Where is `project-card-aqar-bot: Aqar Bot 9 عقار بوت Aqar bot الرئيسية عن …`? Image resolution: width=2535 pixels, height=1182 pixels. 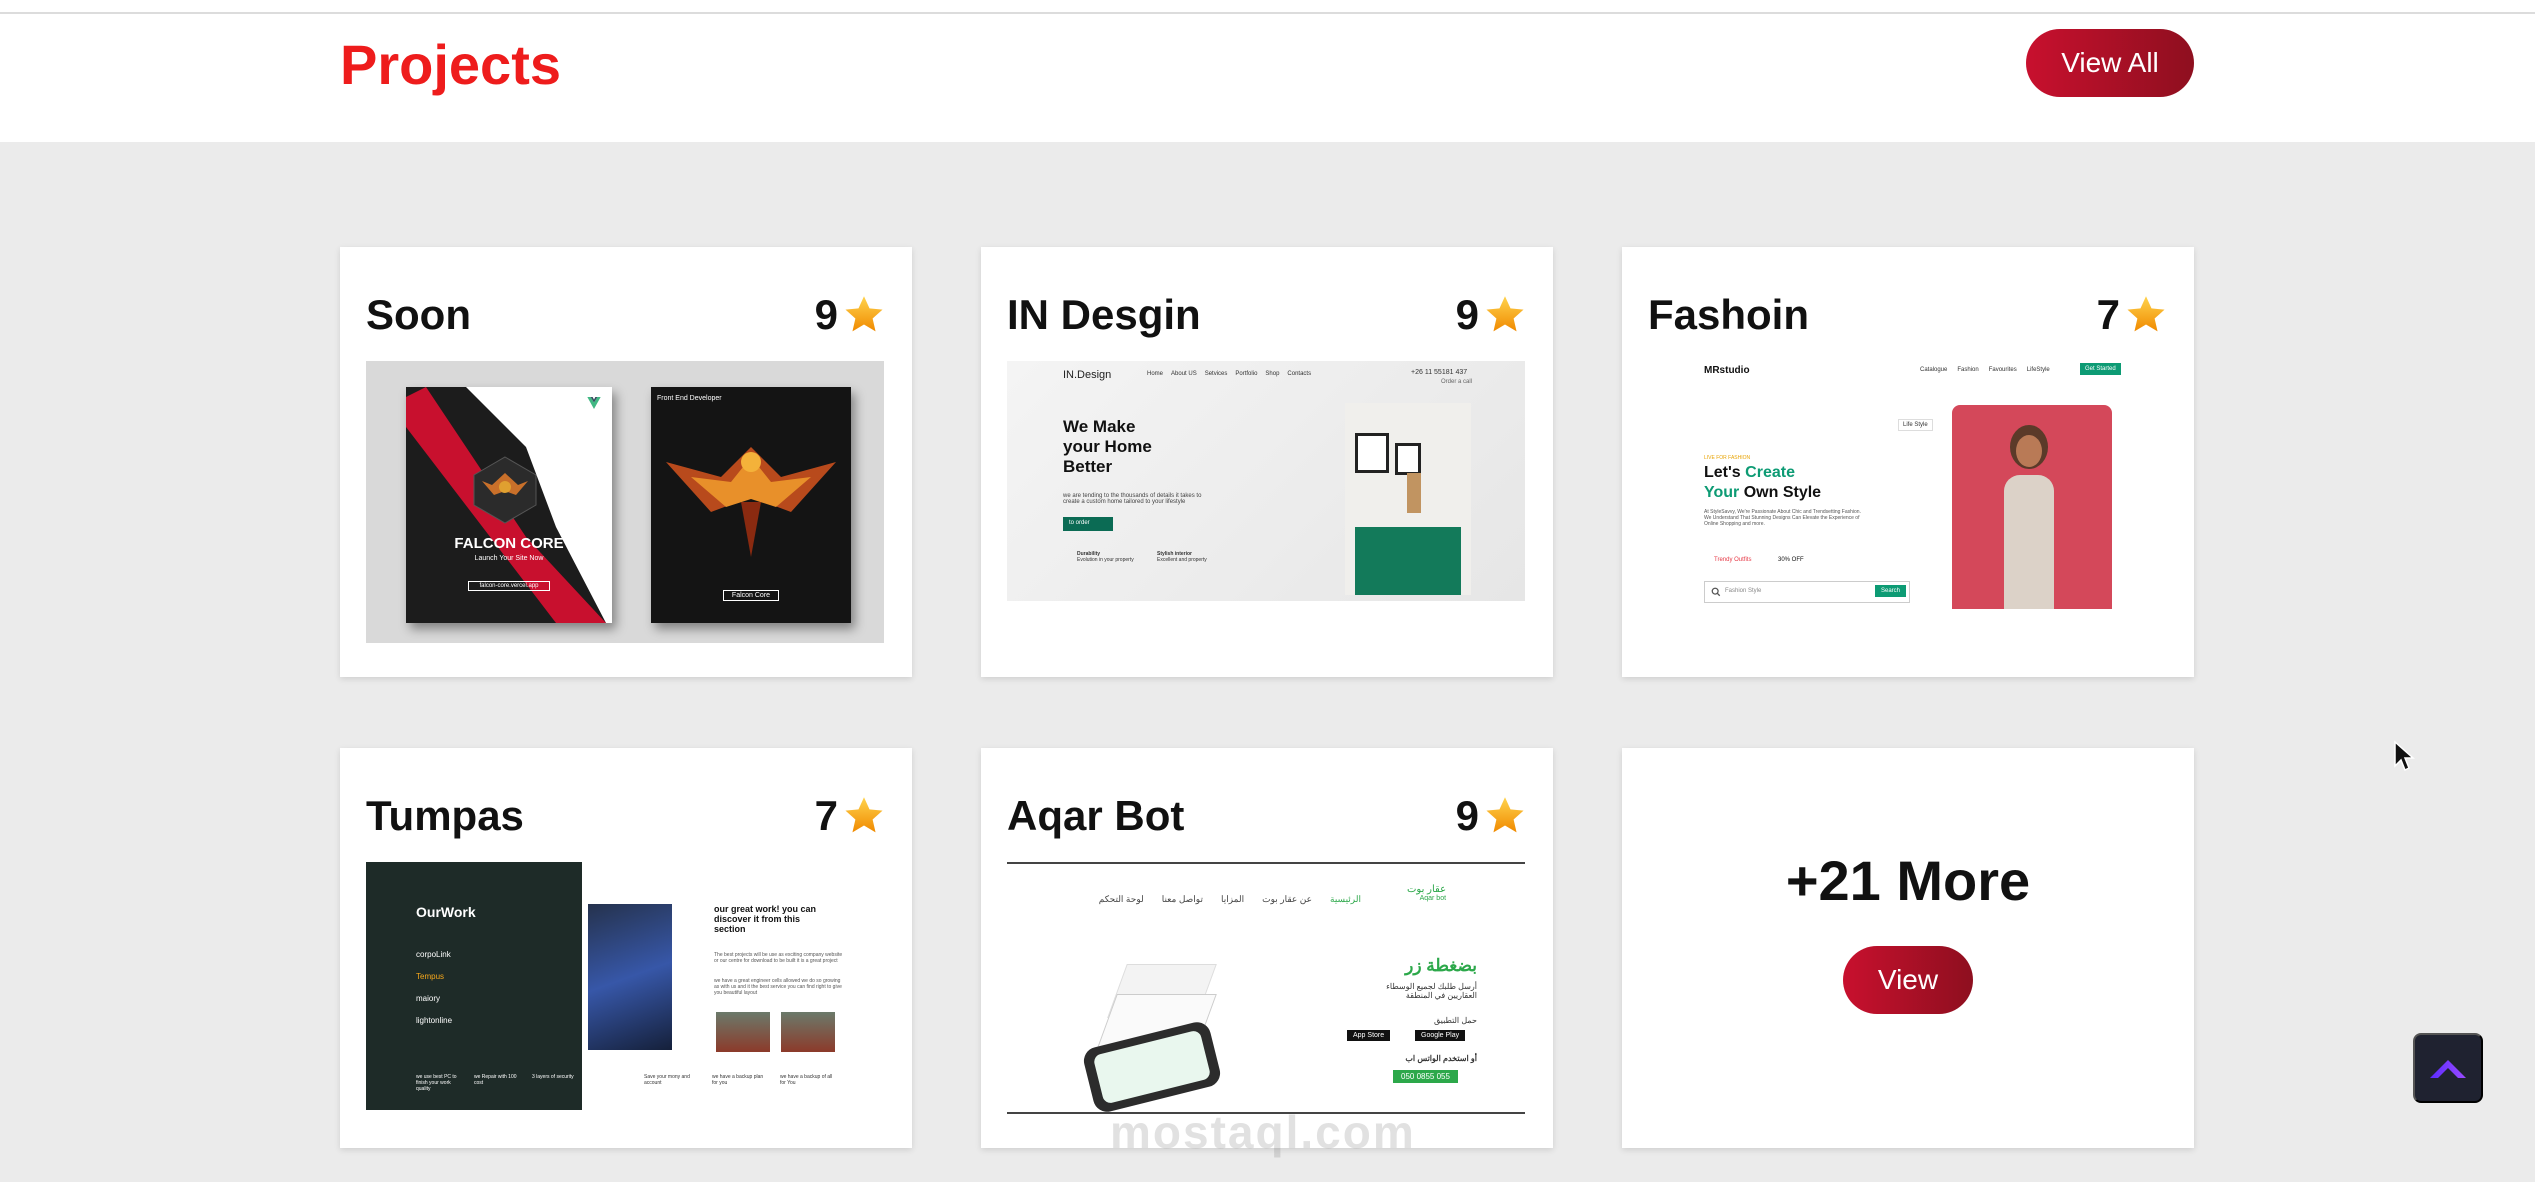
project-card-aqar-bot: Aqar Bot 9 عقار بوت Aqar bot الرئيسية عن … is located at coordinates (1267, 948).